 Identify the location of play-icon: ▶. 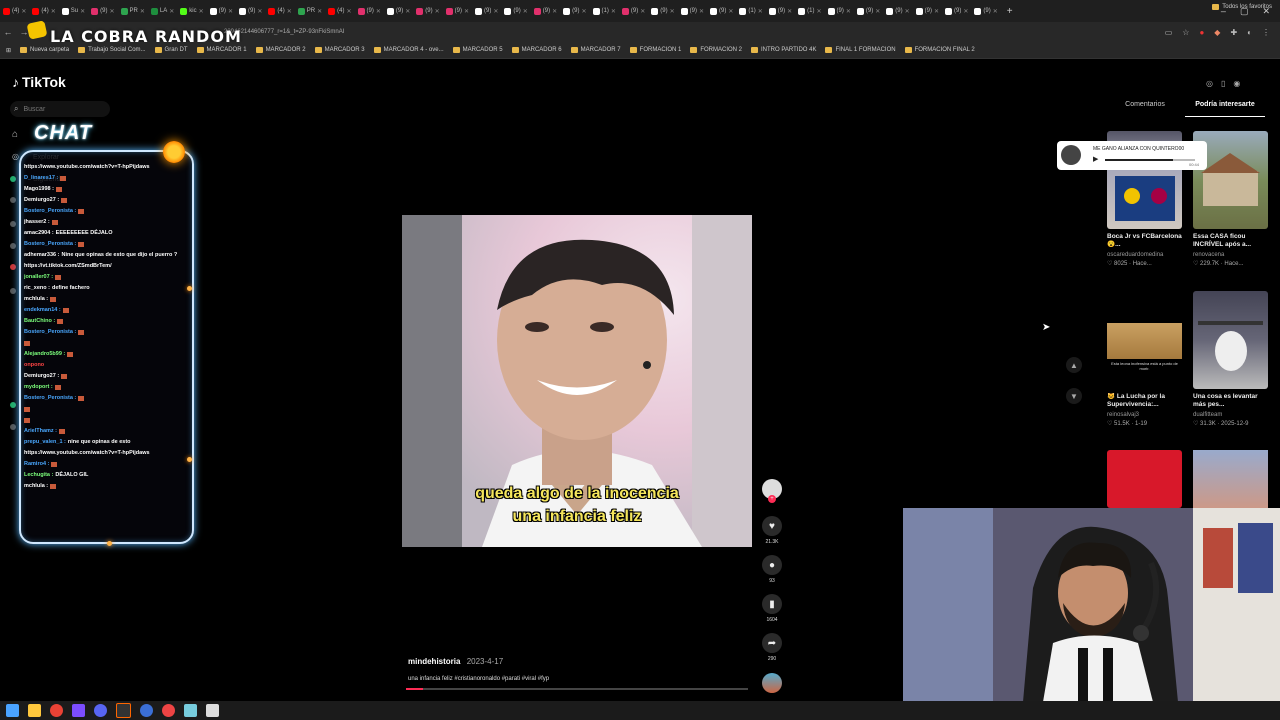
(1095, 159).